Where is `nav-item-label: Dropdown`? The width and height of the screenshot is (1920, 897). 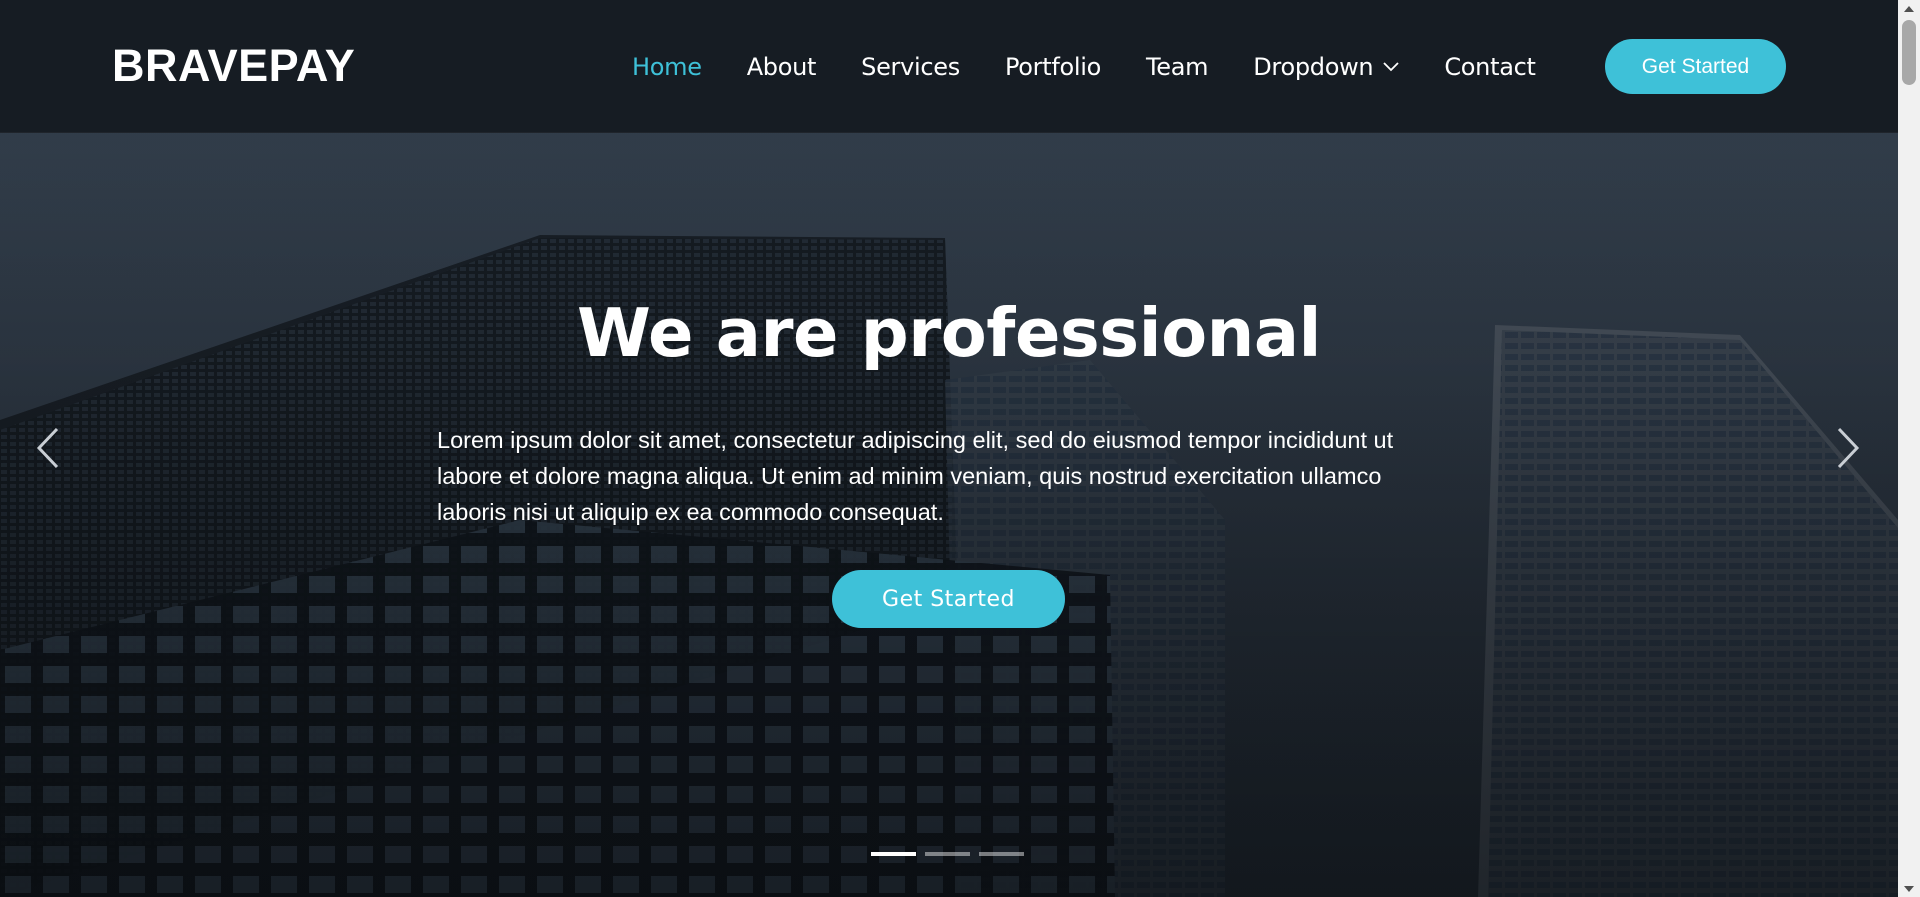
nav-item-label: Dropdown is located at coordinates (1313, 67).